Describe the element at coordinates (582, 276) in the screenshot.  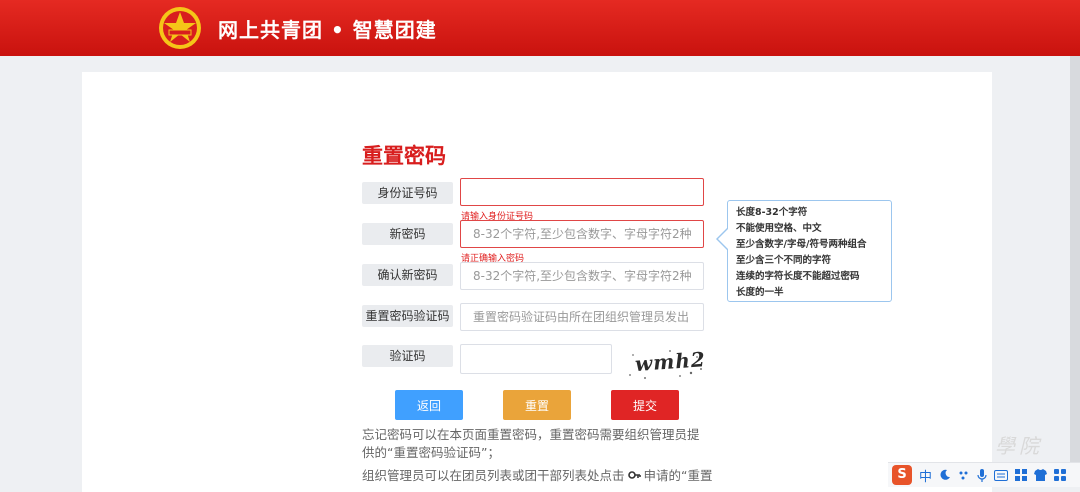
I see `confirm-password-input` at that location.